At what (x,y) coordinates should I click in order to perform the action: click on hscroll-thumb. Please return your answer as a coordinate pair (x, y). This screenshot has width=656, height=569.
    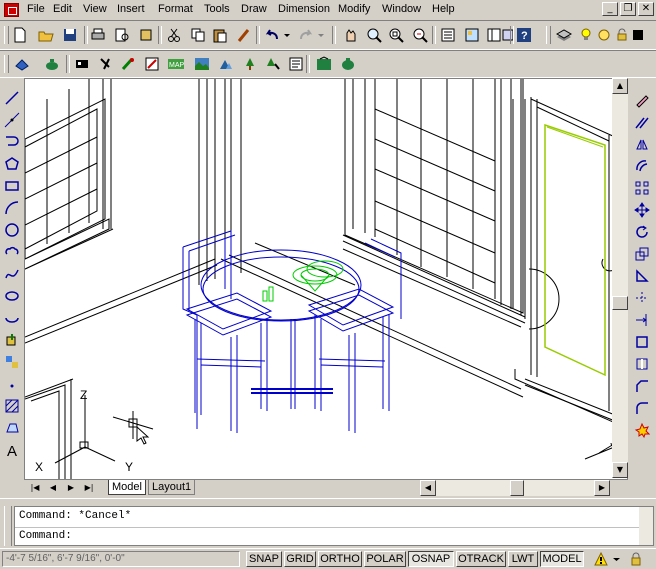
    Looking at the image, I should click on (517, 488).